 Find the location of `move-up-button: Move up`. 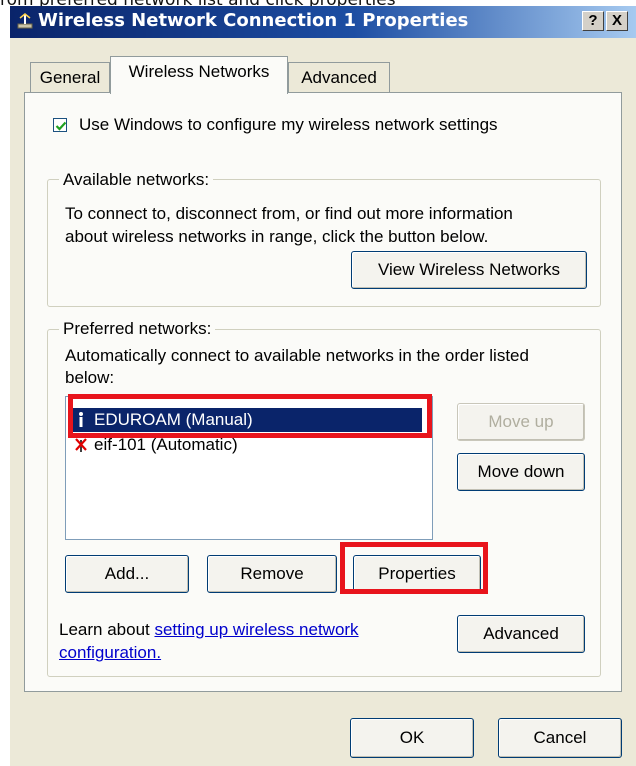

move-up-button: Move up is located at coordinates (521, 422).